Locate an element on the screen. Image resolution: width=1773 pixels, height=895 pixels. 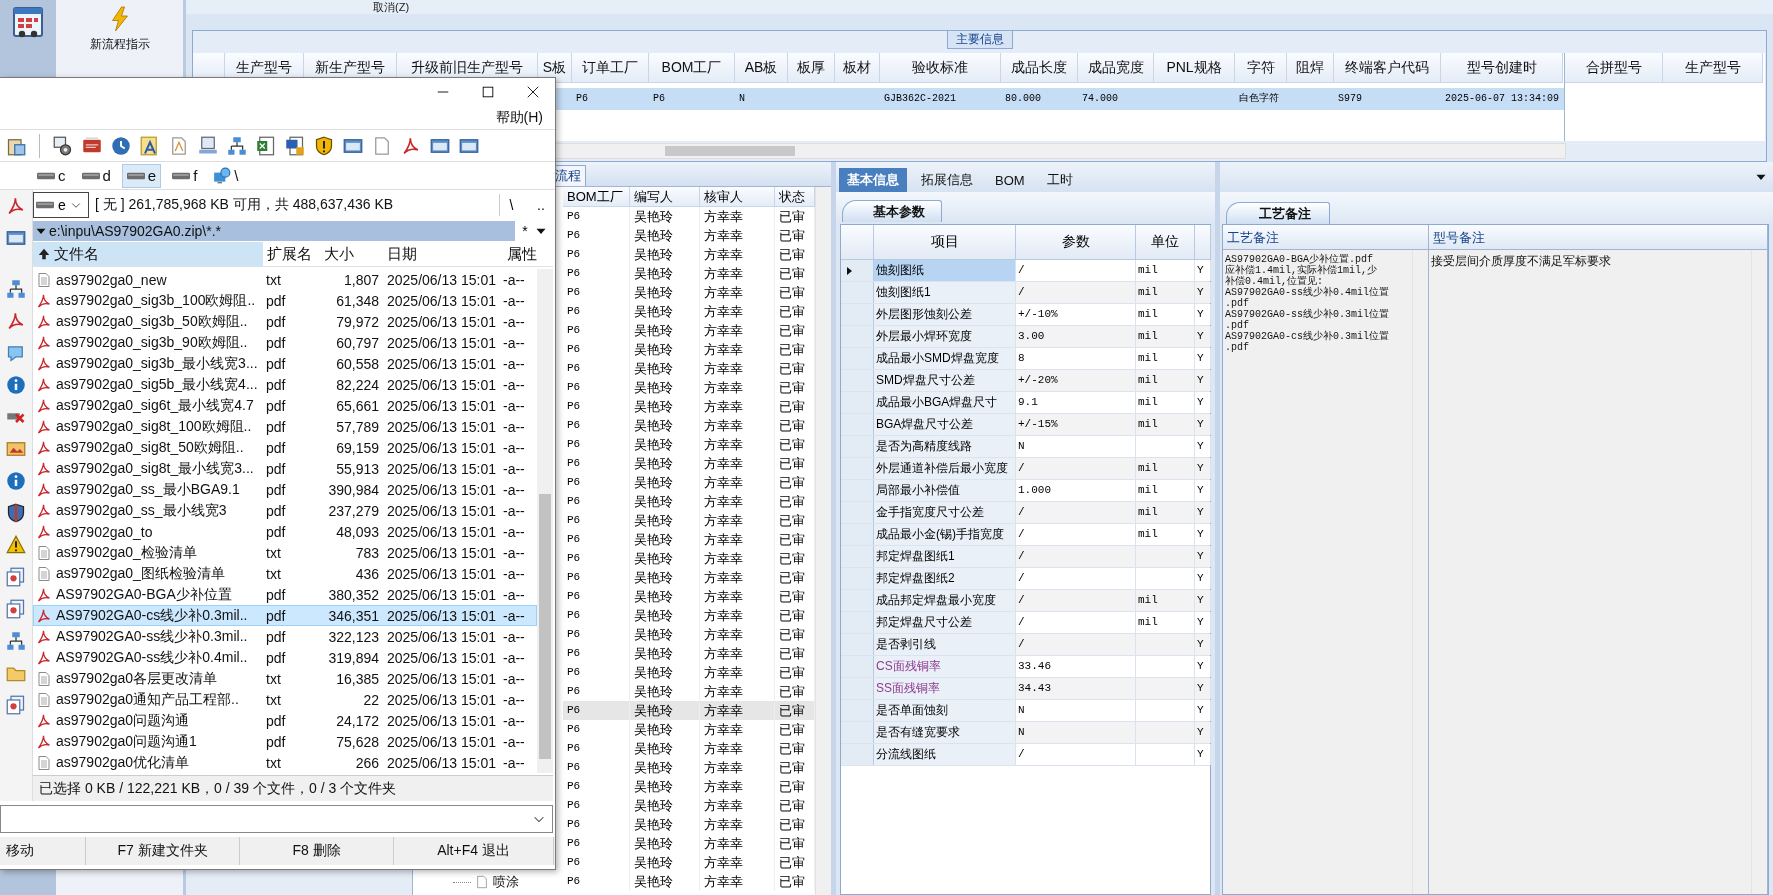
parent-button: .. is located at coordinates (541, 204).